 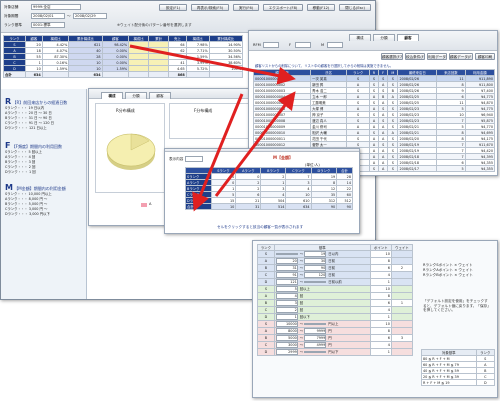 What do you see at coordinates (461, 56) in the screenshot?
I see `customer-data-button: 顧客データ(F10)` at bounding box center [461, 56].